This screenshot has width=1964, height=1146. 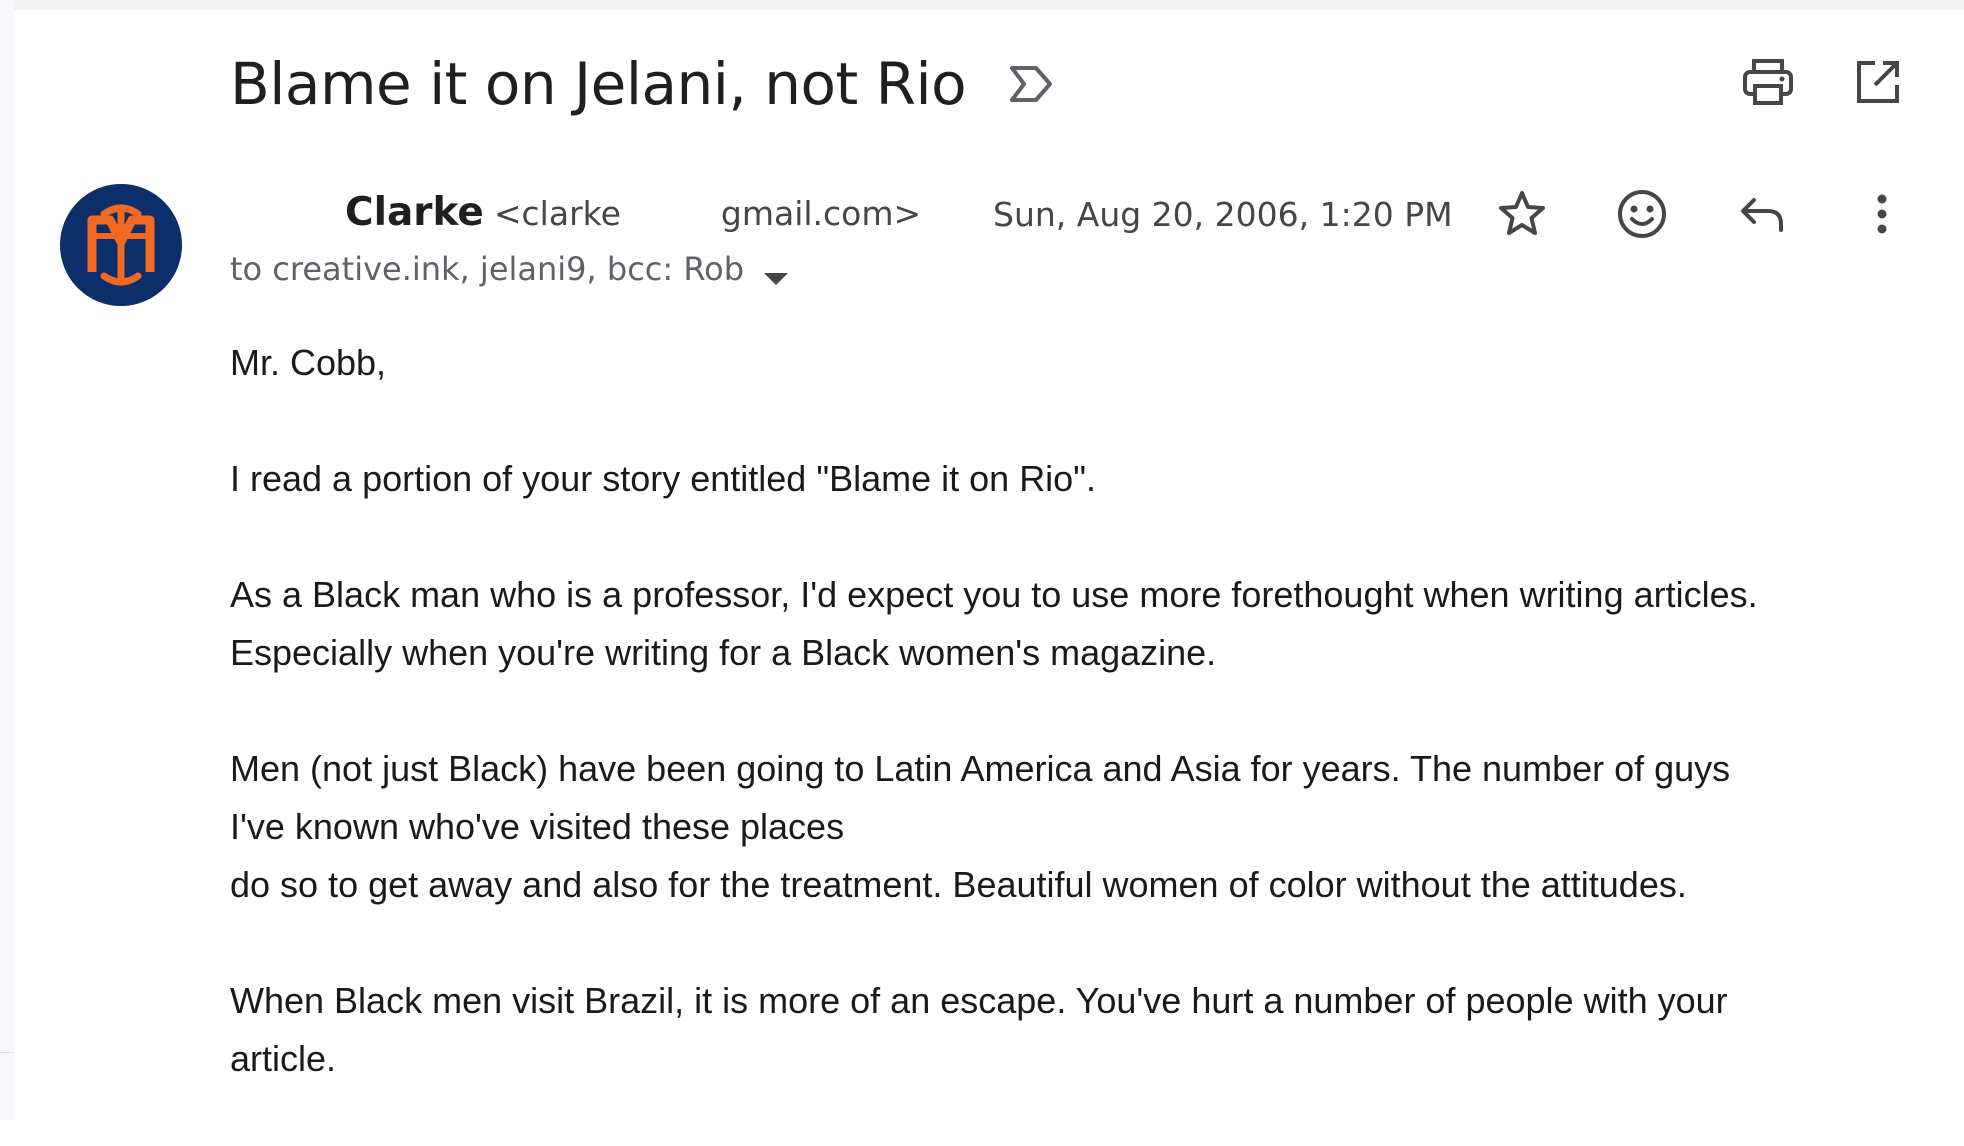 I want to click on message-actions, so click(x=1702, y=214).